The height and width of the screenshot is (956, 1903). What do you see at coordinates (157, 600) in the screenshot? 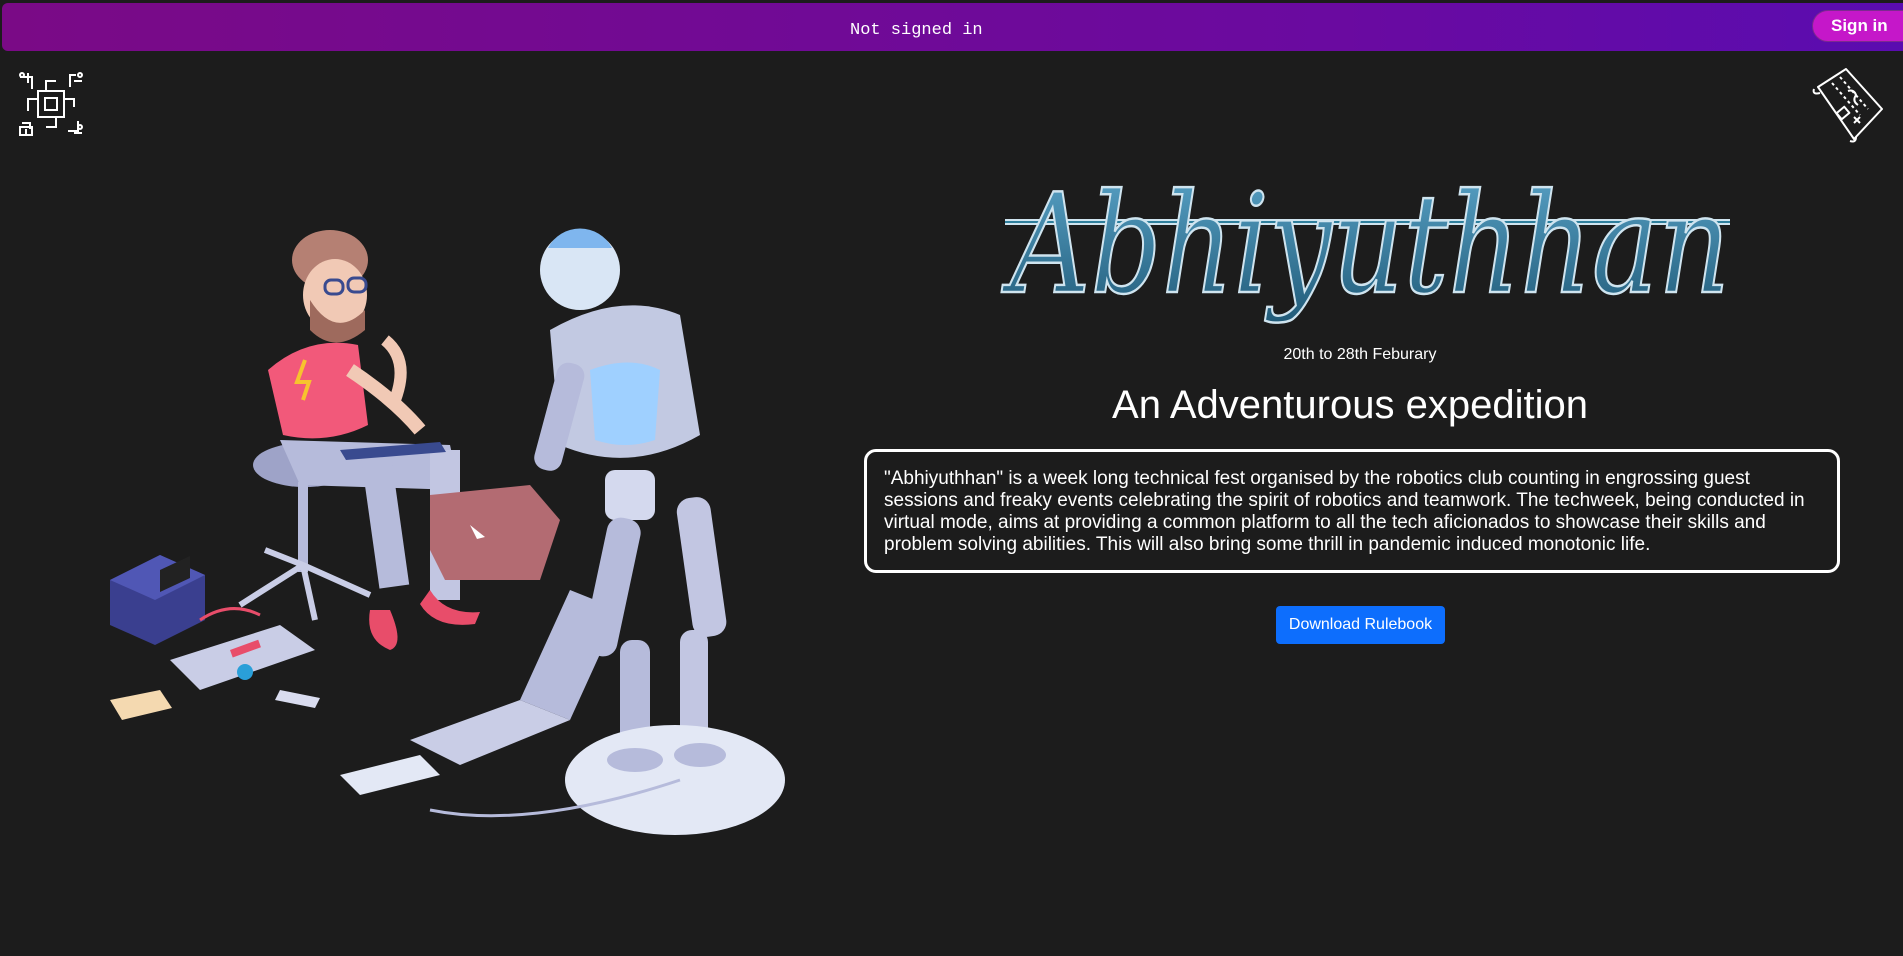
I see `power-supply-box` at bounding box center [157, 600].